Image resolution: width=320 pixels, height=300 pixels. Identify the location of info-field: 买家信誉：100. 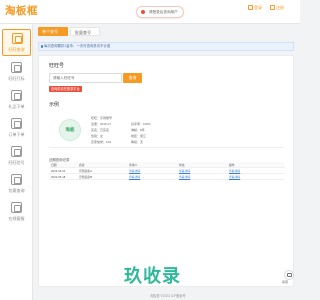
(101, 142).